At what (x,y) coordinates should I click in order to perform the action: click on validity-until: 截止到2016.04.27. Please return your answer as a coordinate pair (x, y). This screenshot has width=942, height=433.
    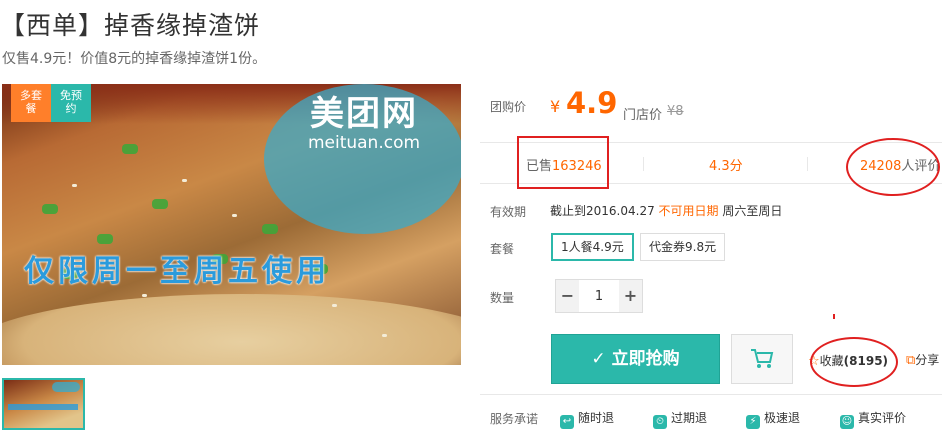
    Looking at the image, I should click on (602, 211).